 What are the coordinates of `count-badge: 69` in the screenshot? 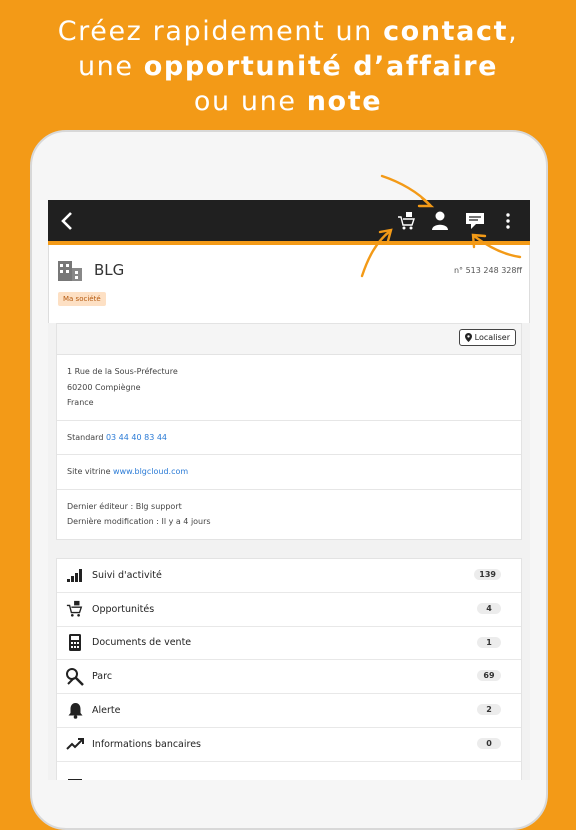 It's located at (489, 676).